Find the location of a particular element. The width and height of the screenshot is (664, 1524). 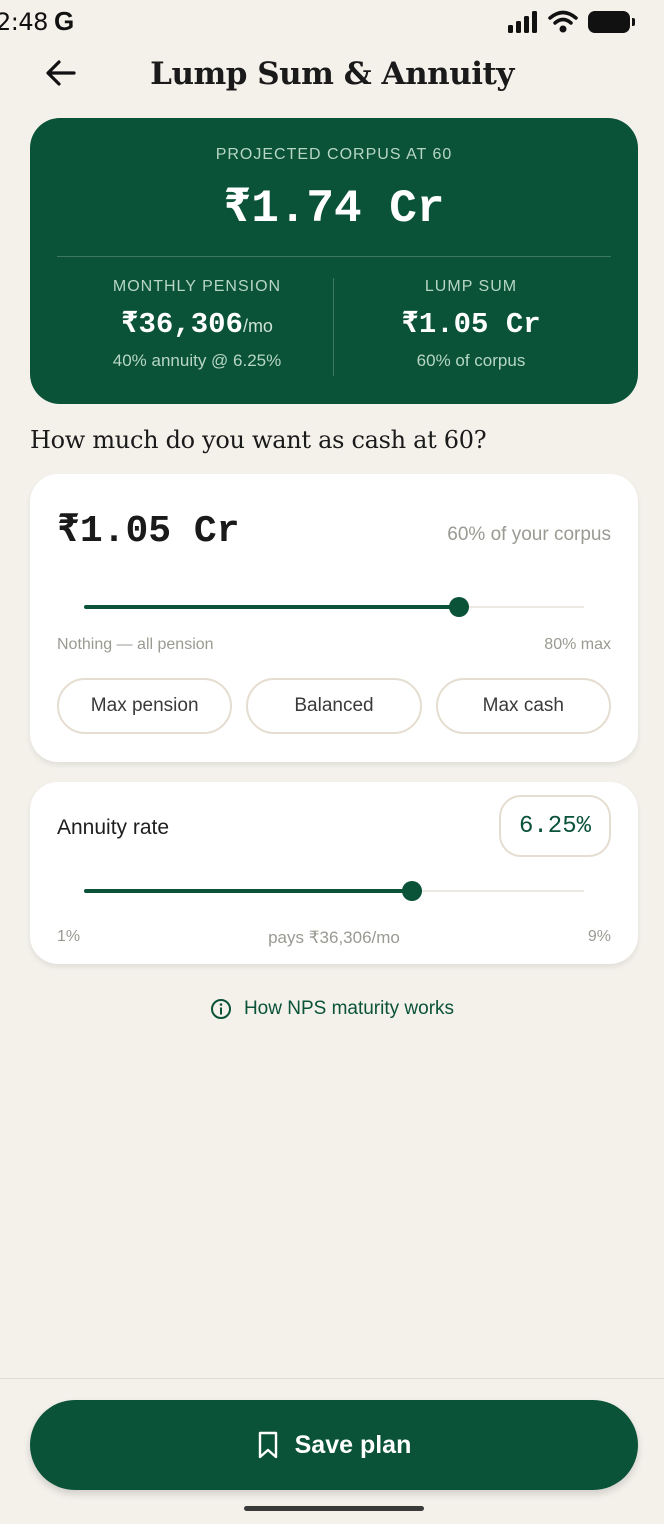

corpus-value: ₹1.74 Cr is located at coordinates (334, 209).